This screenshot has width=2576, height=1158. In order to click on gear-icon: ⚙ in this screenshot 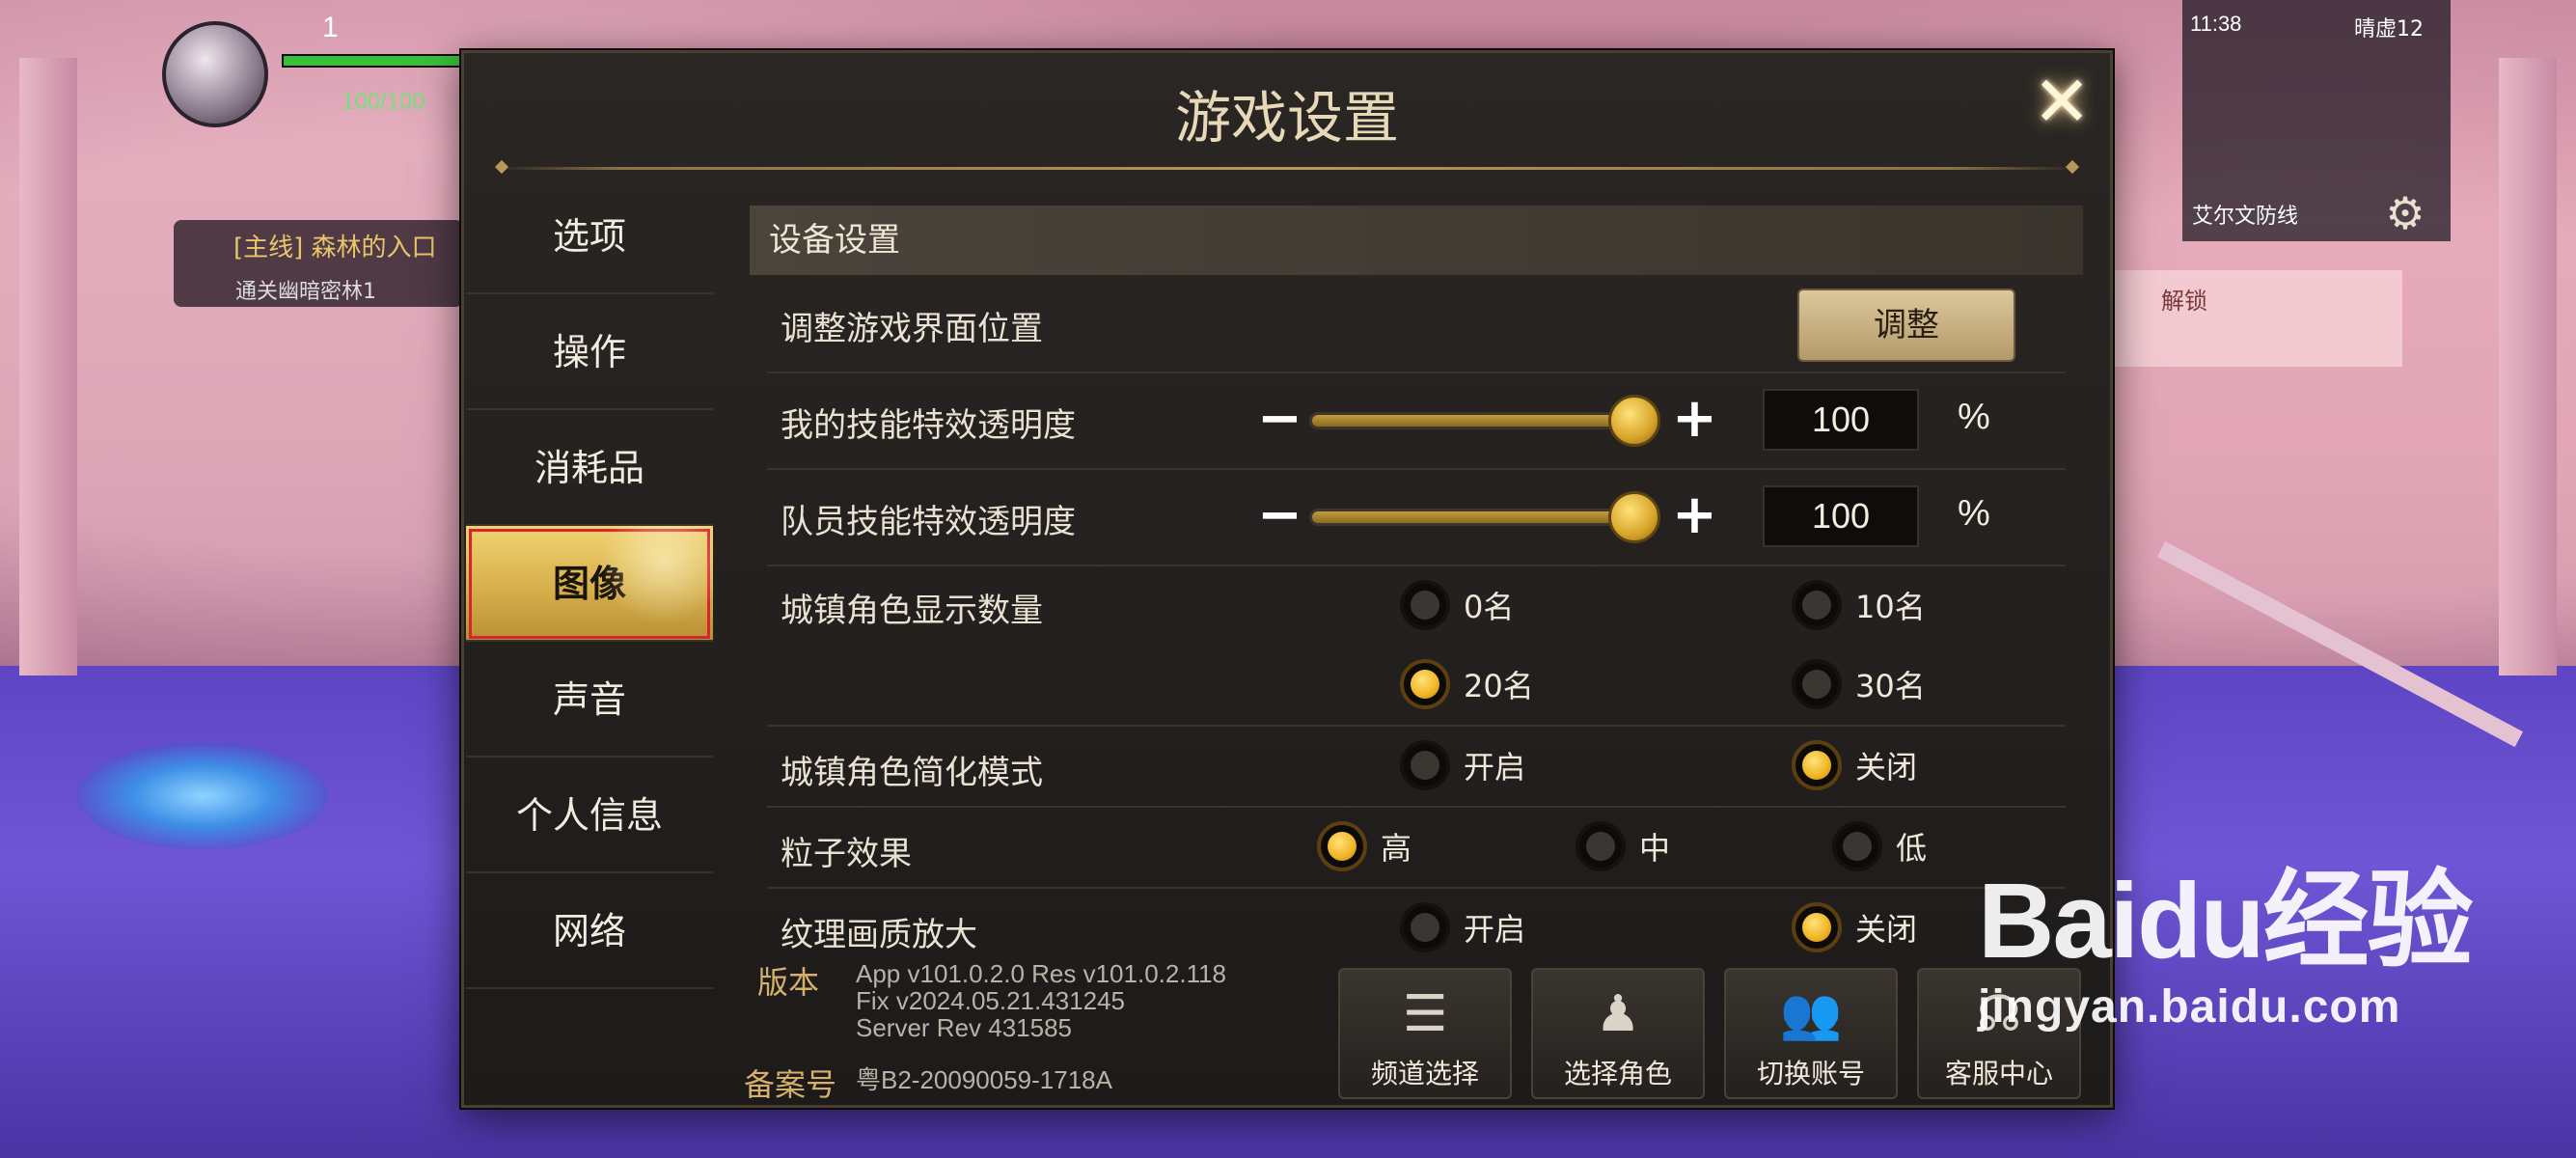, I will do `click(2405, 213)`.